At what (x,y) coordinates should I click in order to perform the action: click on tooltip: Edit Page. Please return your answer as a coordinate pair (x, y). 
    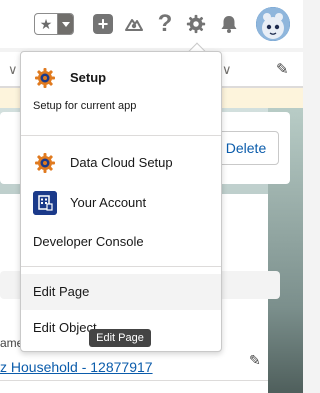
    Looking at the image, I should click on (120, 338).